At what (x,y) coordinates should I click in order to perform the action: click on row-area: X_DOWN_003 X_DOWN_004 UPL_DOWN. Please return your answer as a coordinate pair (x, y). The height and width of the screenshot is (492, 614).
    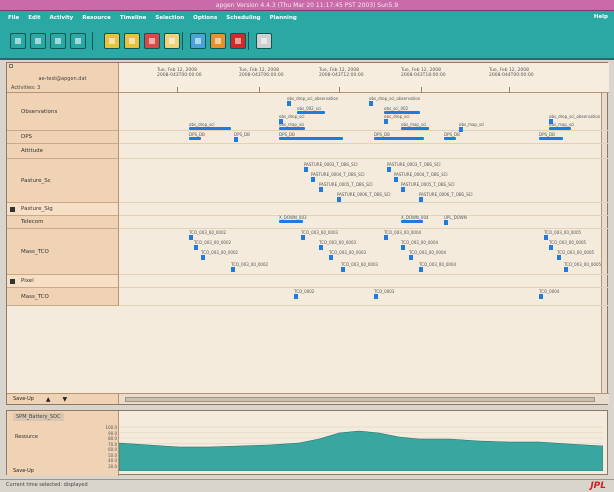
    Looking at the image, I should click on (364, 222).